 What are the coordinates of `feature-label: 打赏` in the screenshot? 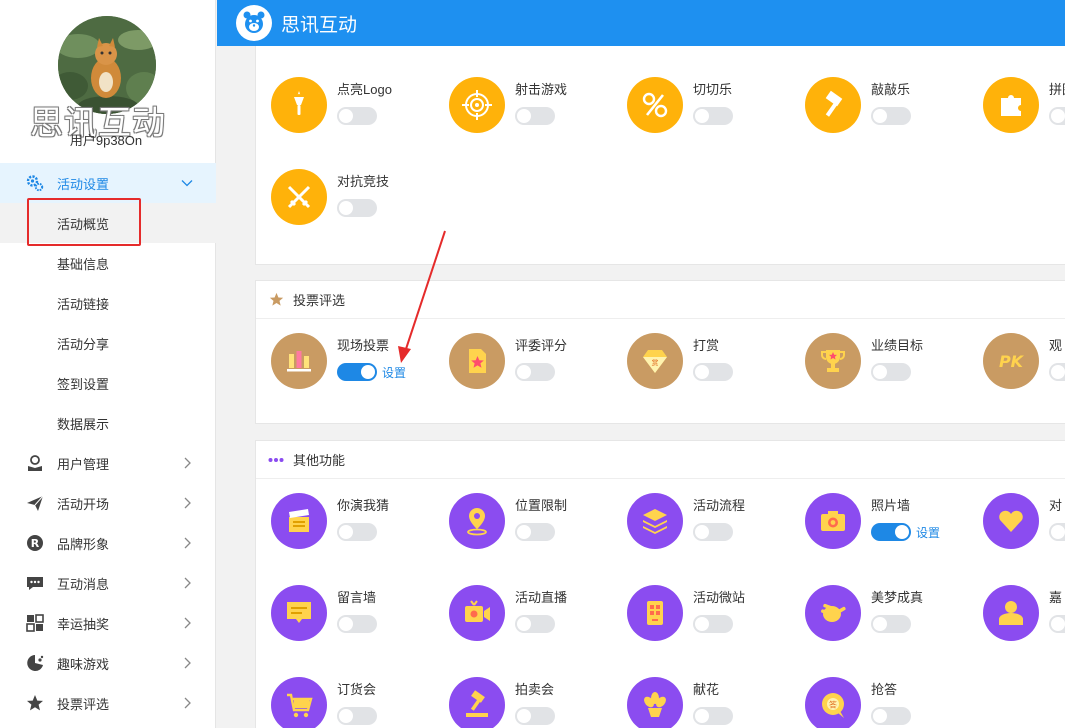 It's located at (706, 345).